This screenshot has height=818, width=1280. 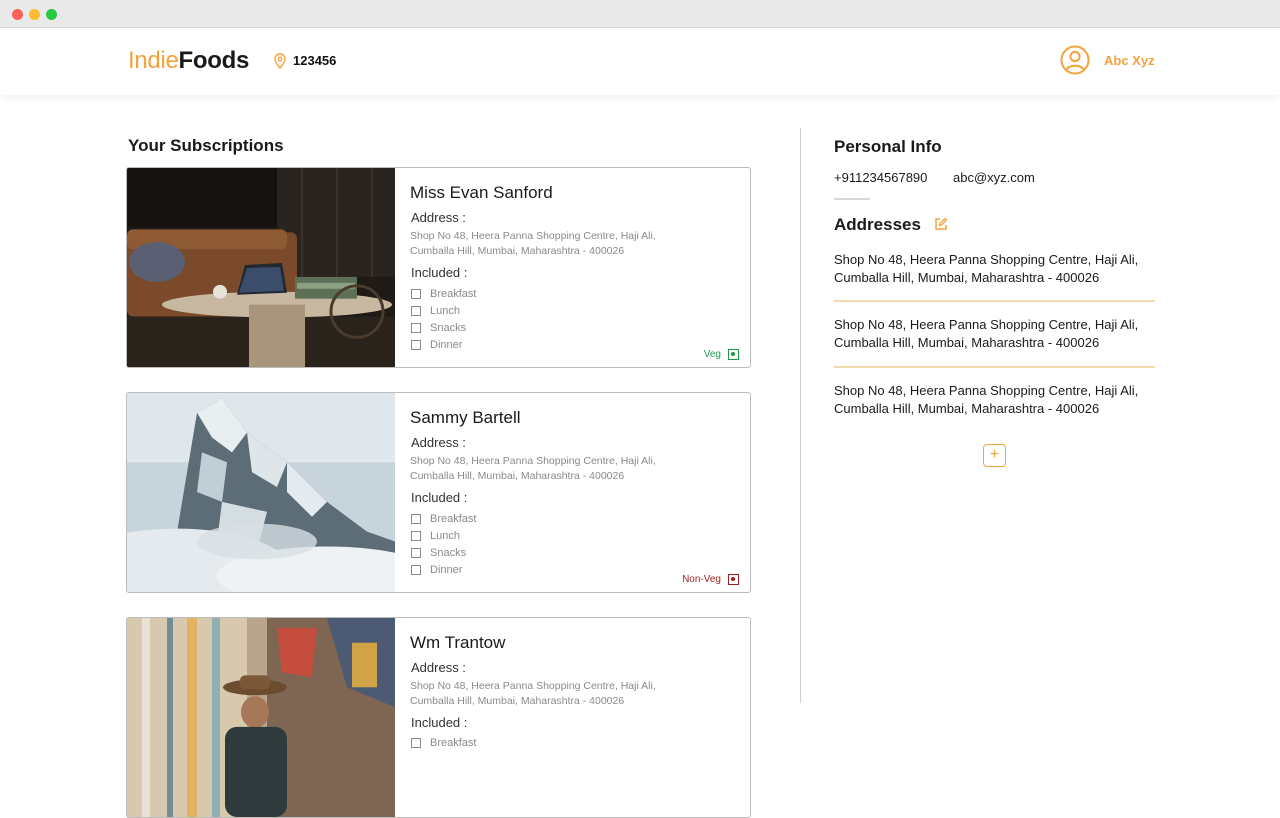 I want to click on minimize-window-button, so click(x=34, y=14).